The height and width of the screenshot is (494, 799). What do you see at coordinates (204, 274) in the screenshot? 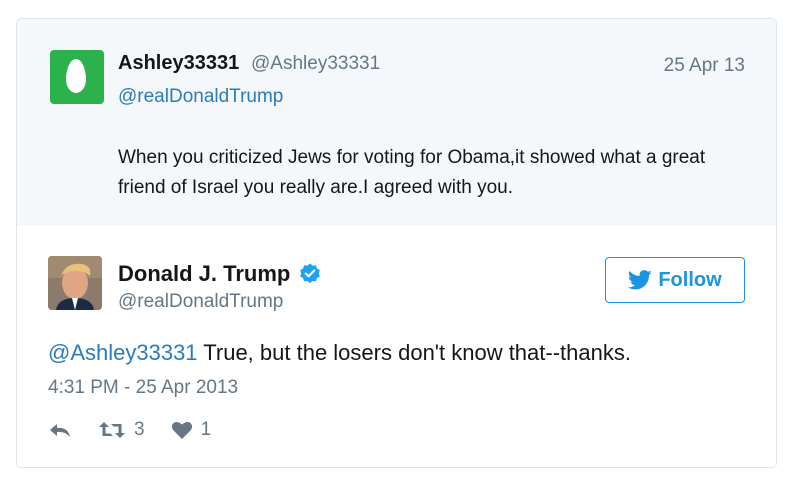
I see `author-name: Donald J. Trump` at bounding box center [204, 274].